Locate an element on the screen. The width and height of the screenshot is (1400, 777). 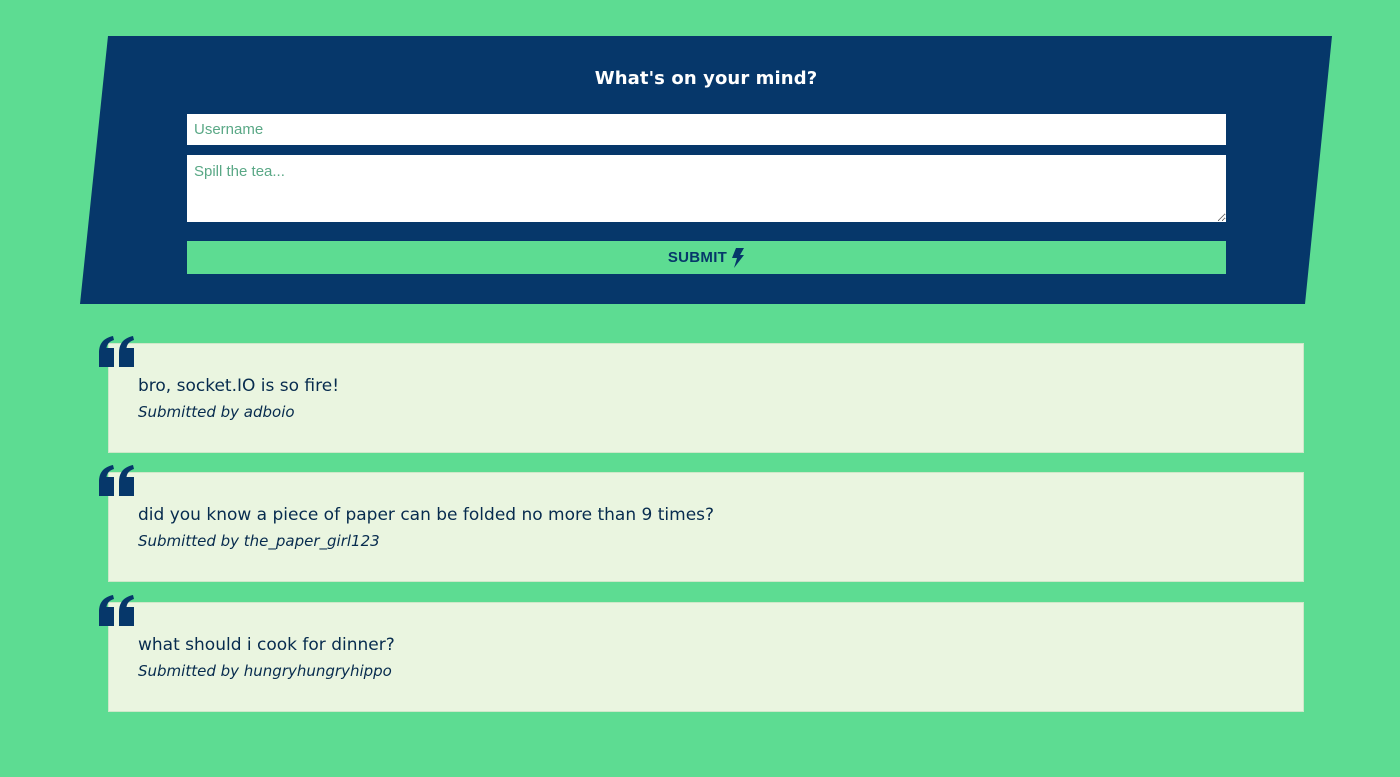
post-author: Submitted by the_paper_girl123 is located at coordinates (259, 541).